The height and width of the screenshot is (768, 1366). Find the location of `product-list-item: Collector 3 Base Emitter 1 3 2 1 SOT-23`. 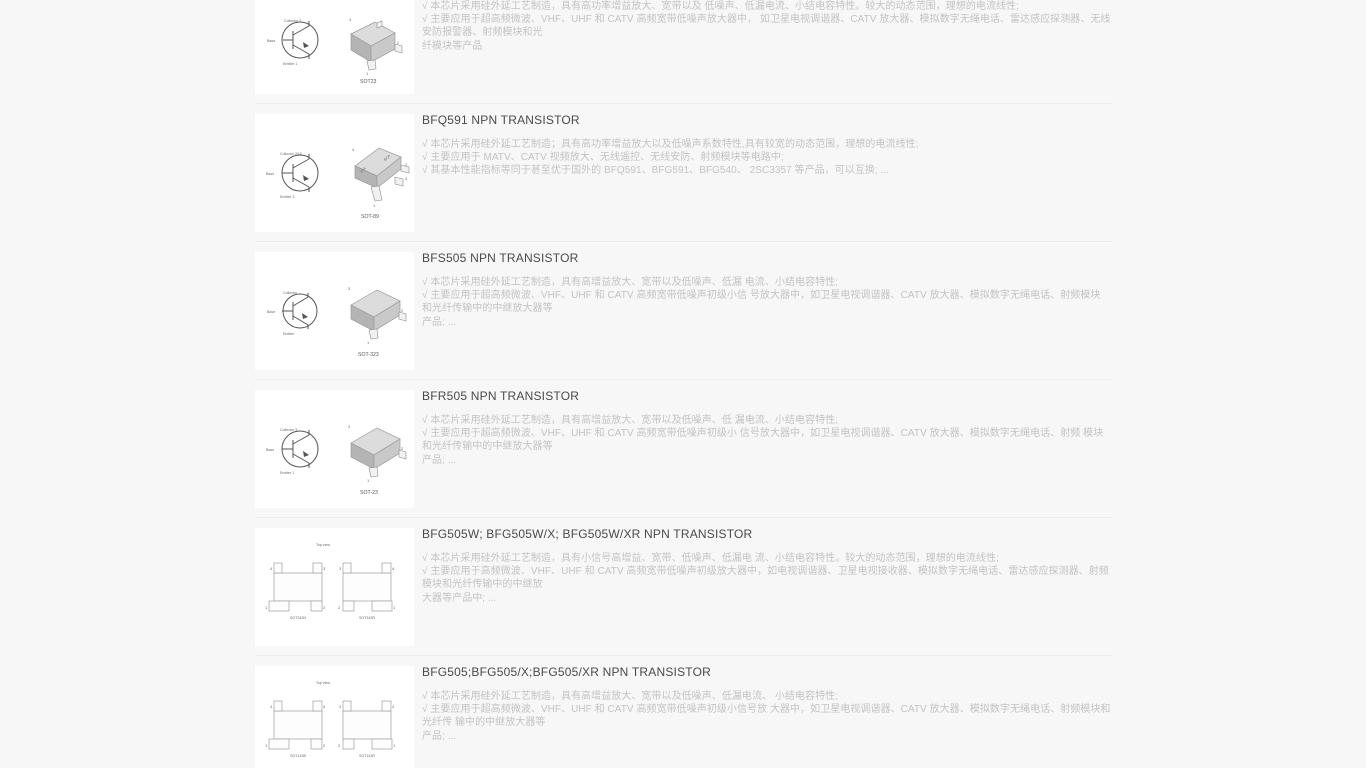

product-list-item: Collector 3 Base Emitter 1 3 2 1 SOT-23 is located at coordinates (683, 449).